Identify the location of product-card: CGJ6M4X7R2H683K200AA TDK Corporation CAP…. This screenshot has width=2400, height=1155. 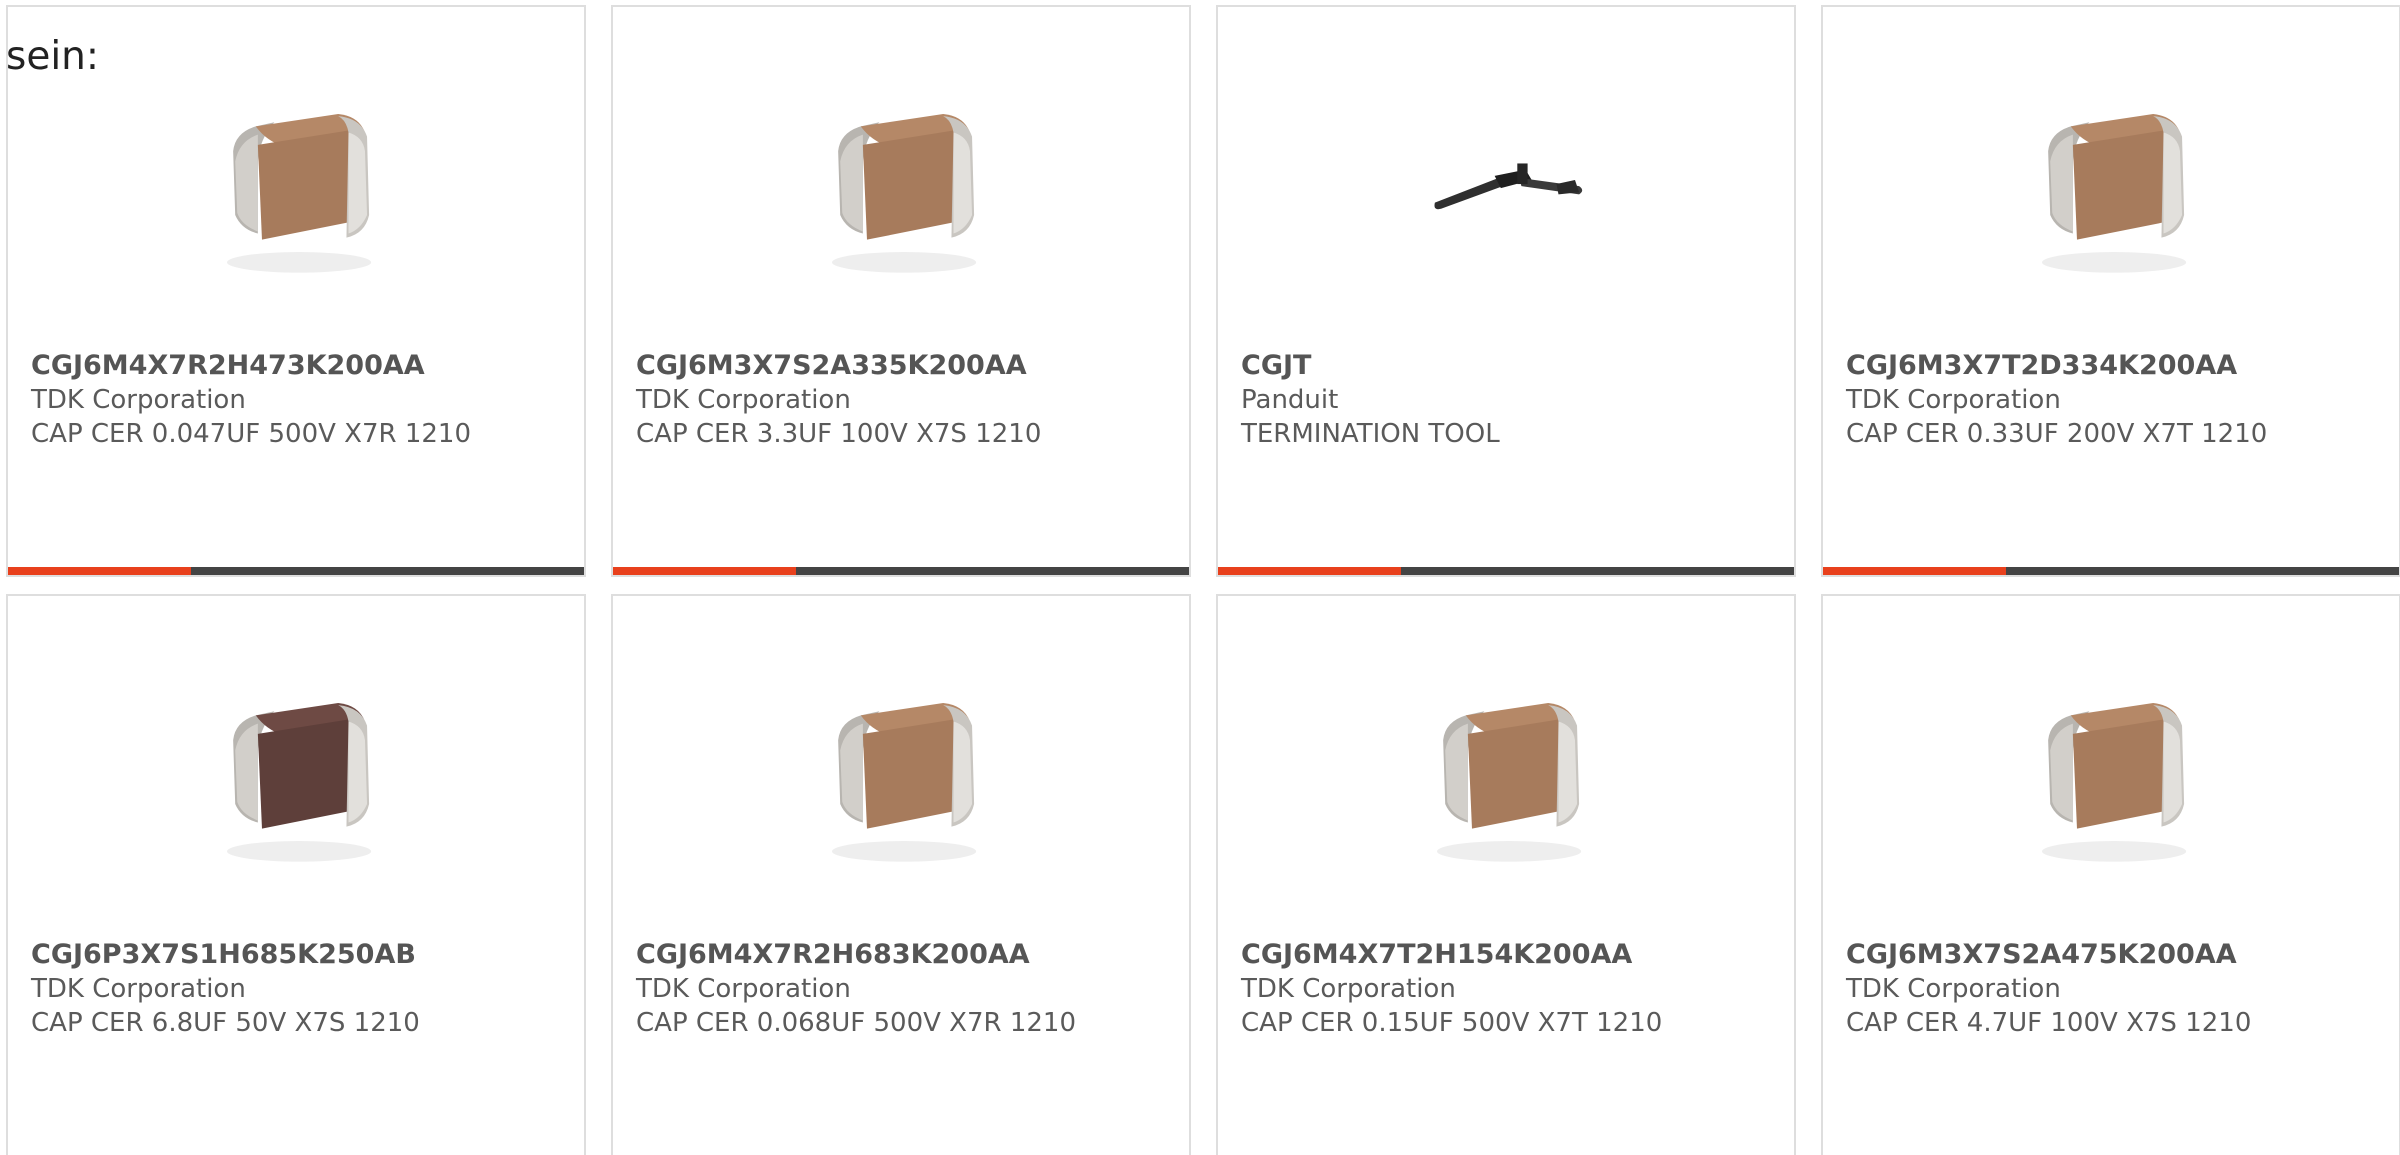
(901, 874).